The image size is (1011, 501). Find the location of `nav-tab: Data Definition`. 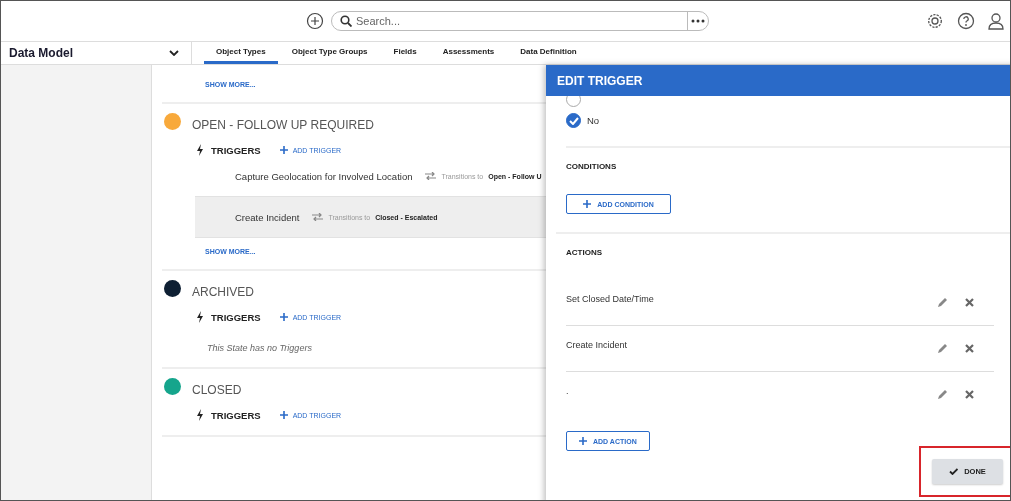

nav-tab: Data Definition is located at coordinates (548, 53).